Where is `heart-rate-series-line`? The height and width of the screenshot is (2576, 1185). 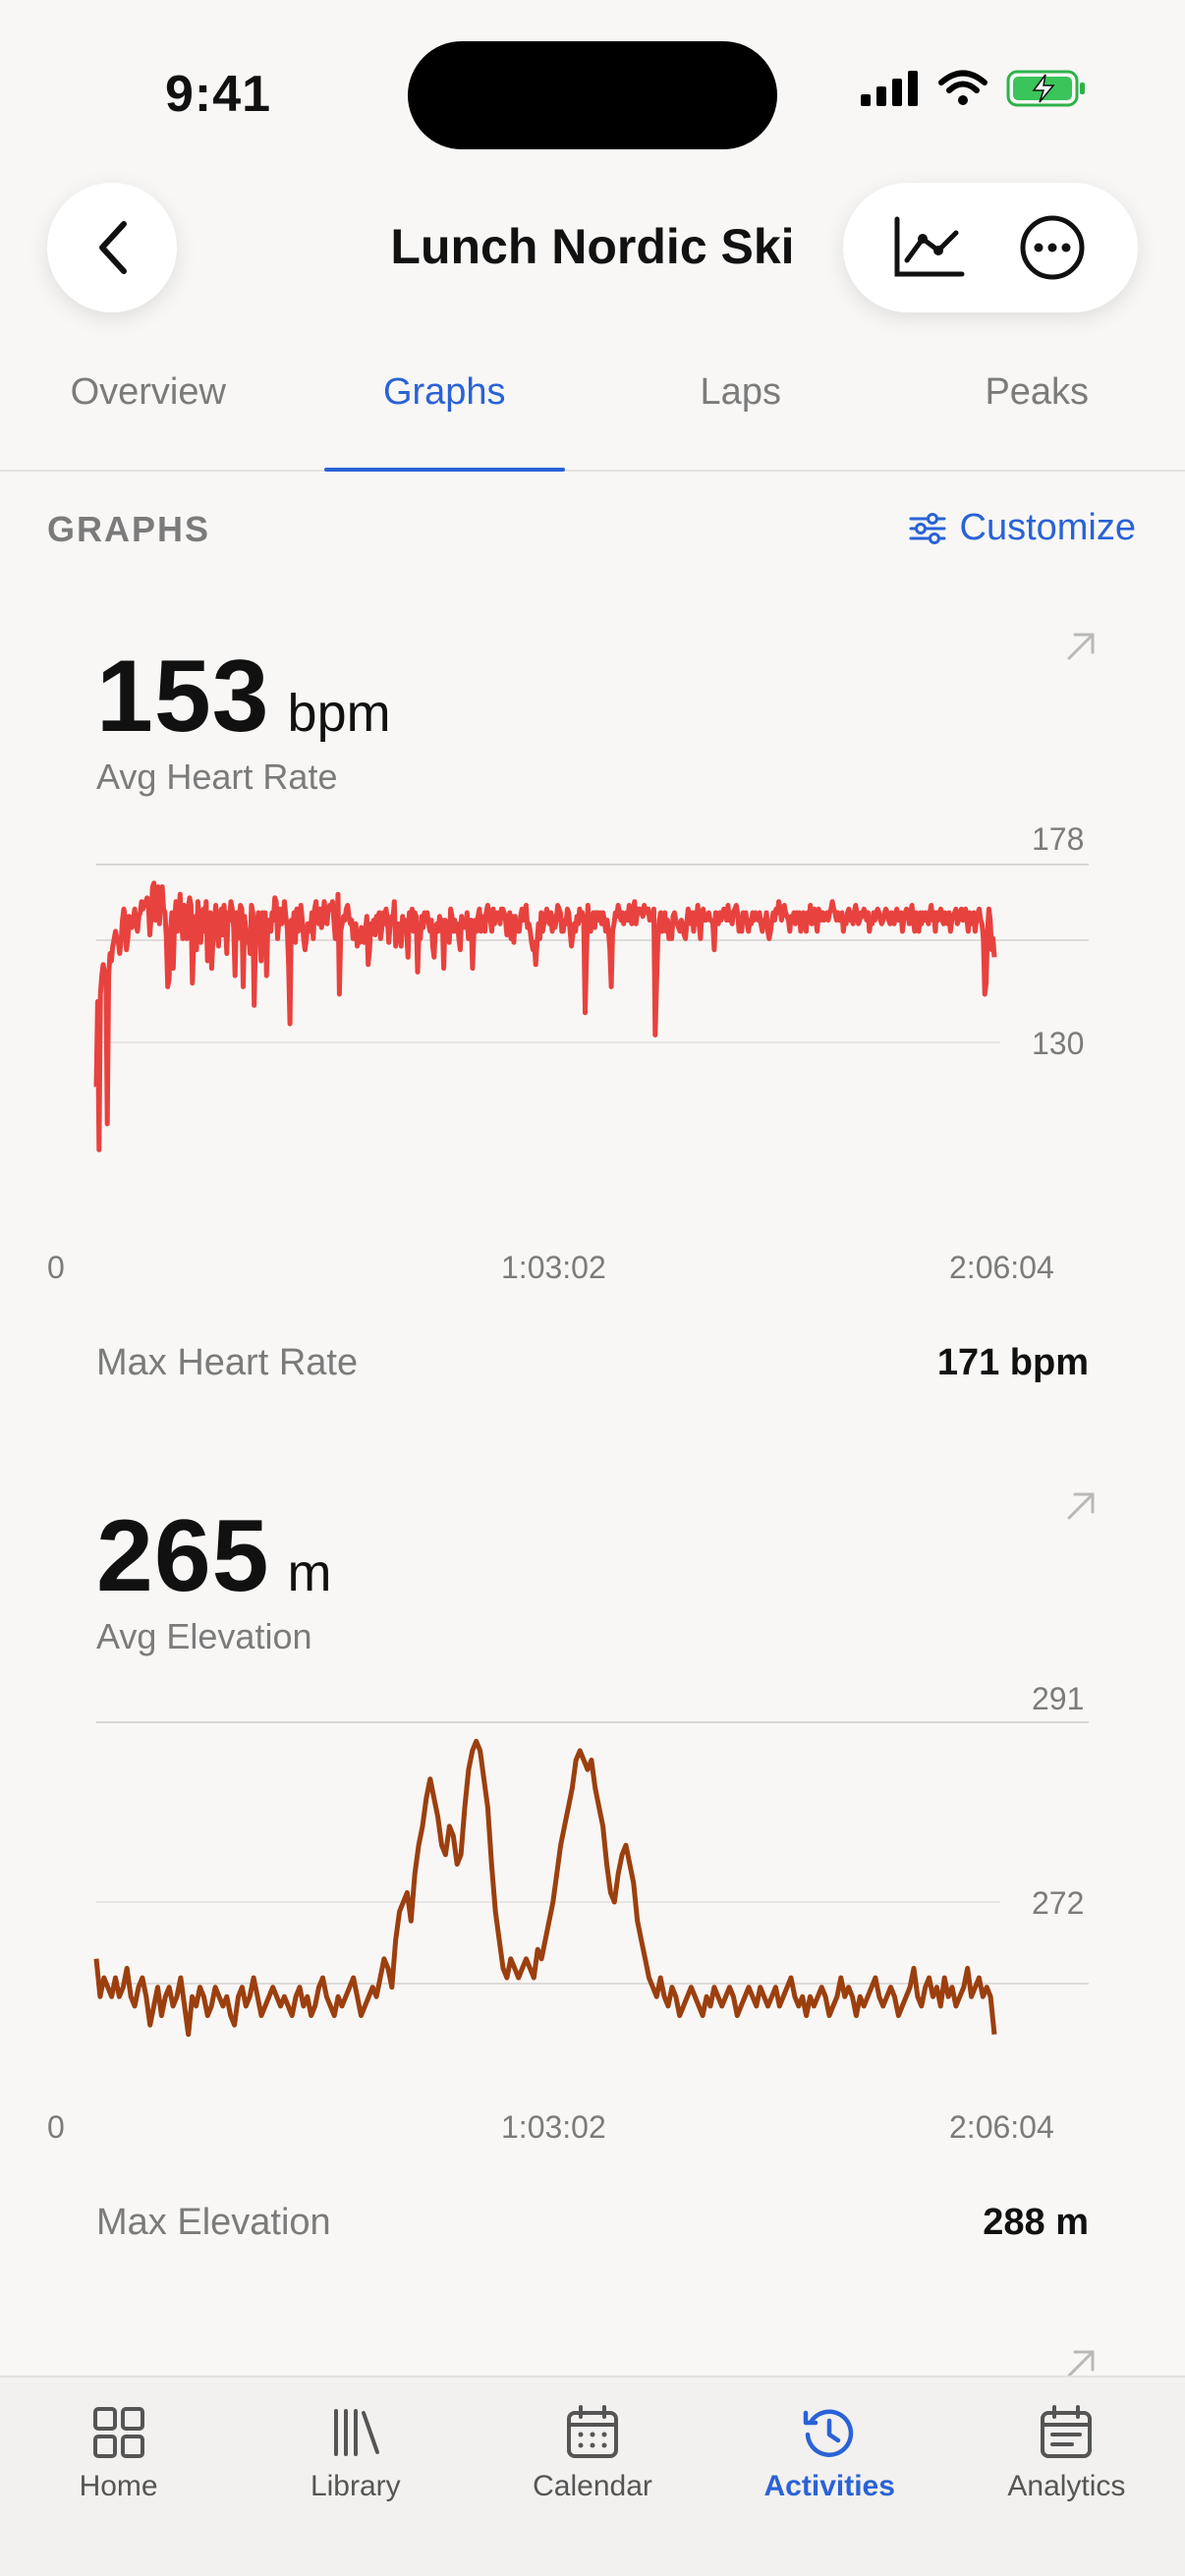
heart-rate-series-line is located at coordinates (545, 1016).